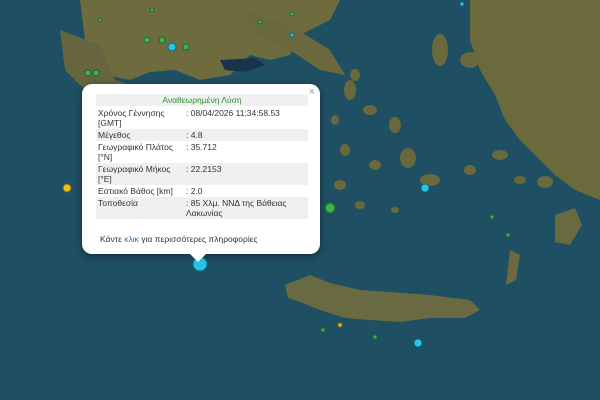 The image size is (600, 400). I want to click on detail-label: Γεωγραφικό Πλάτος [°N], so click(135, 152).